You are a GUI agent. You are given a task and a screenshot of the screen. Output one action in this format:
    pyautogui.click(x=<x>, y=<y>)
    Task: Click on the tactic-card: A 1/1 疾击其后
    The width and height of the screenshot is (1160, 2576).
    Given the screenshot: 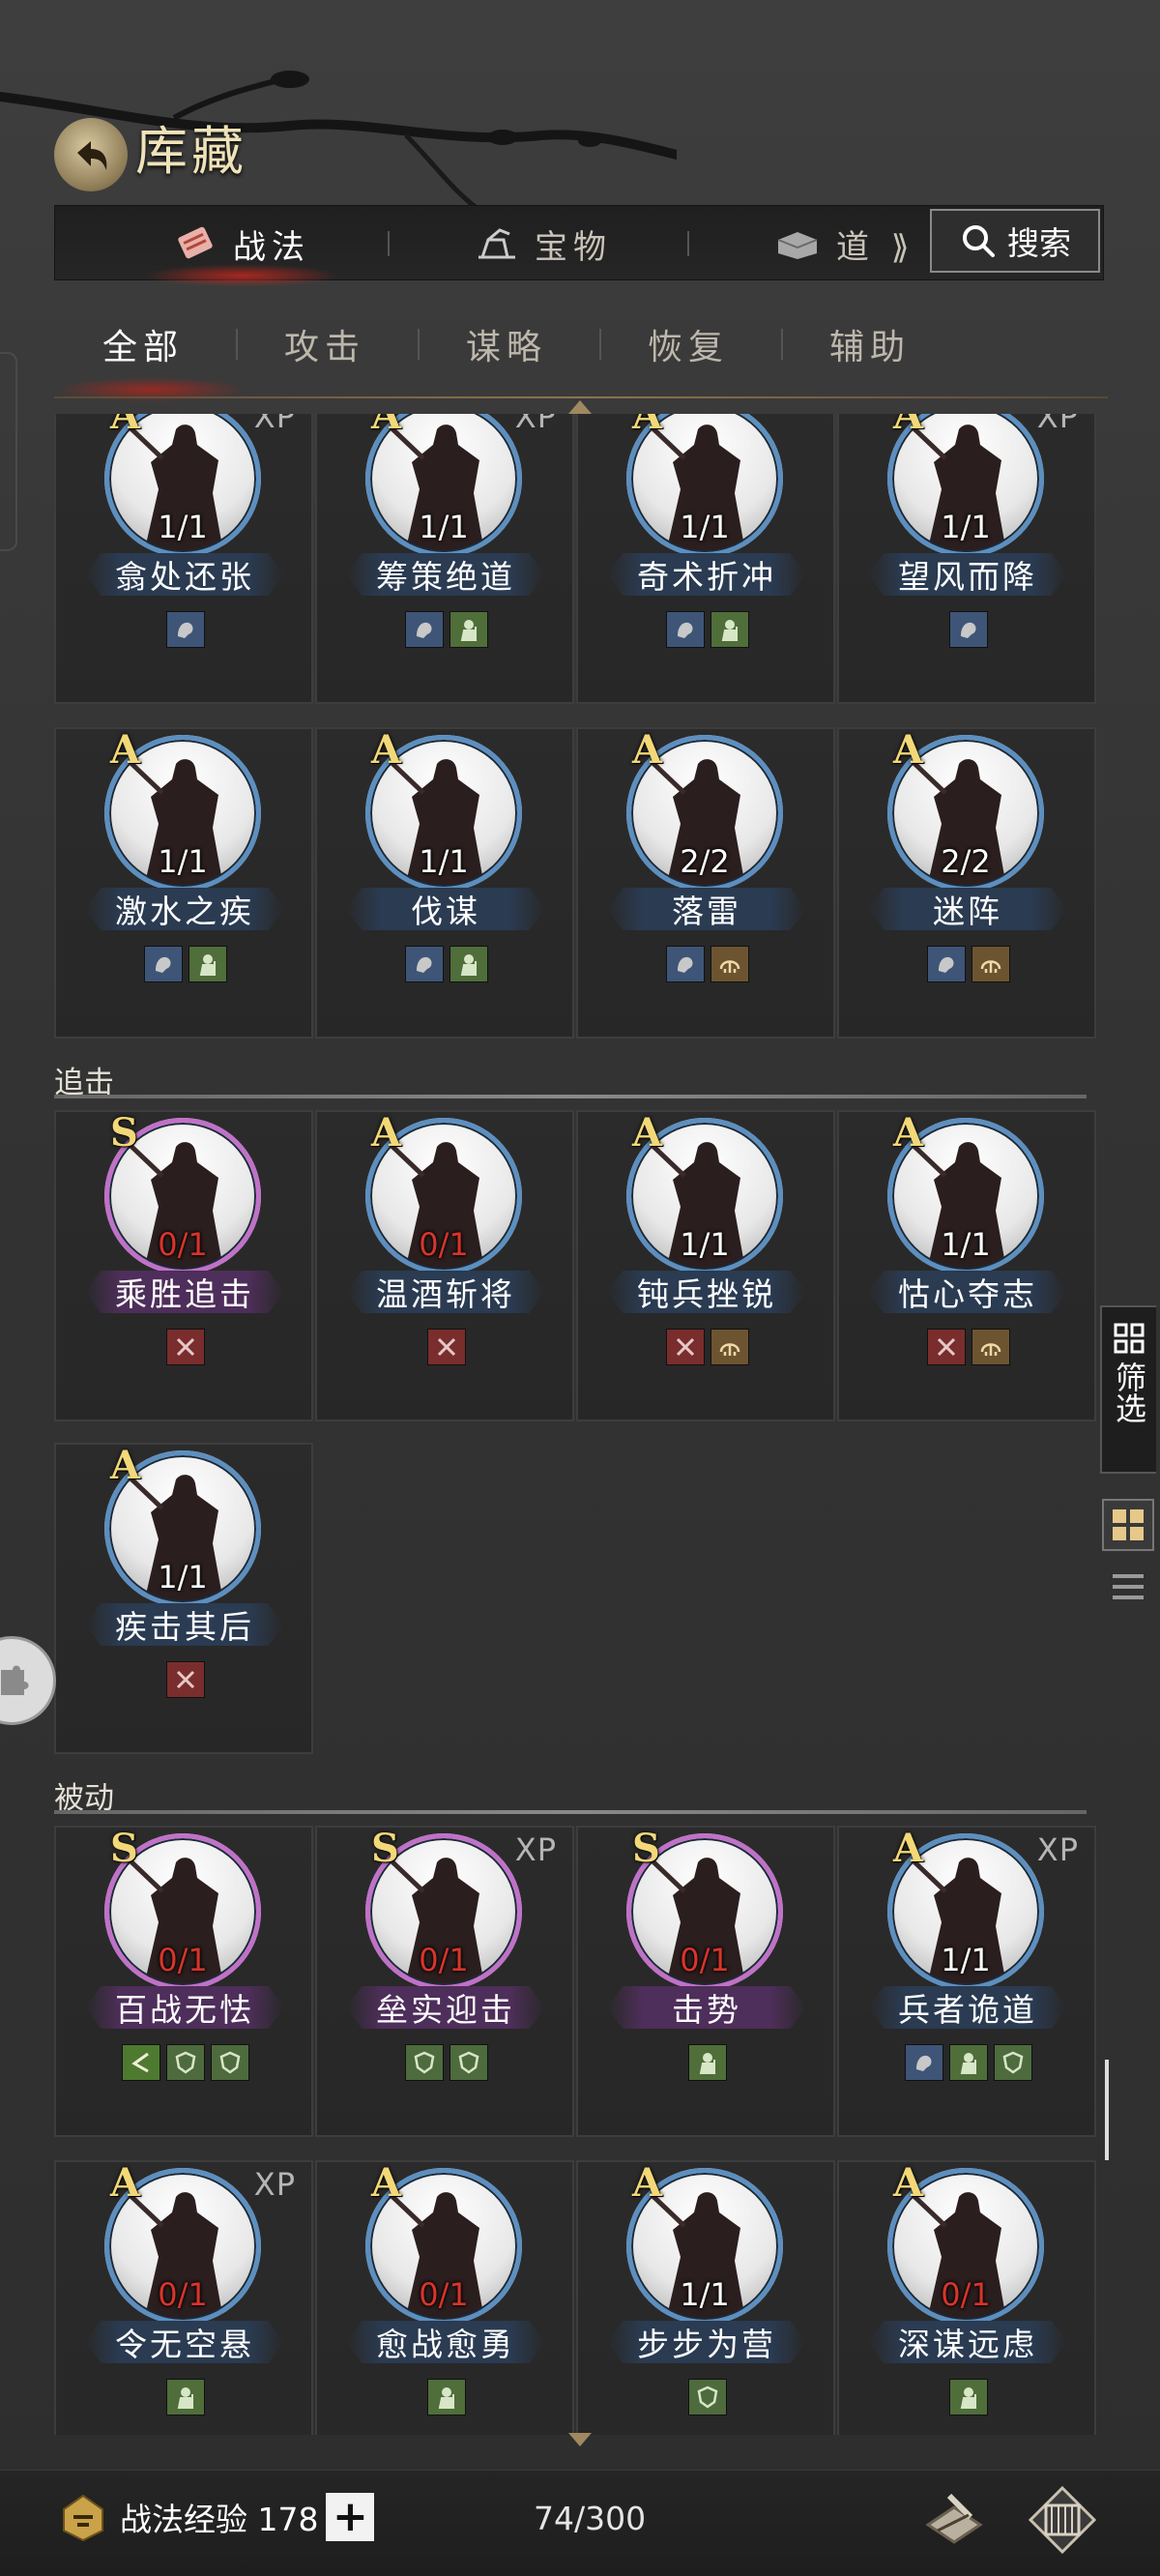 What is the action you would take?
    pyautogui.click(x=184, y=1598)
    